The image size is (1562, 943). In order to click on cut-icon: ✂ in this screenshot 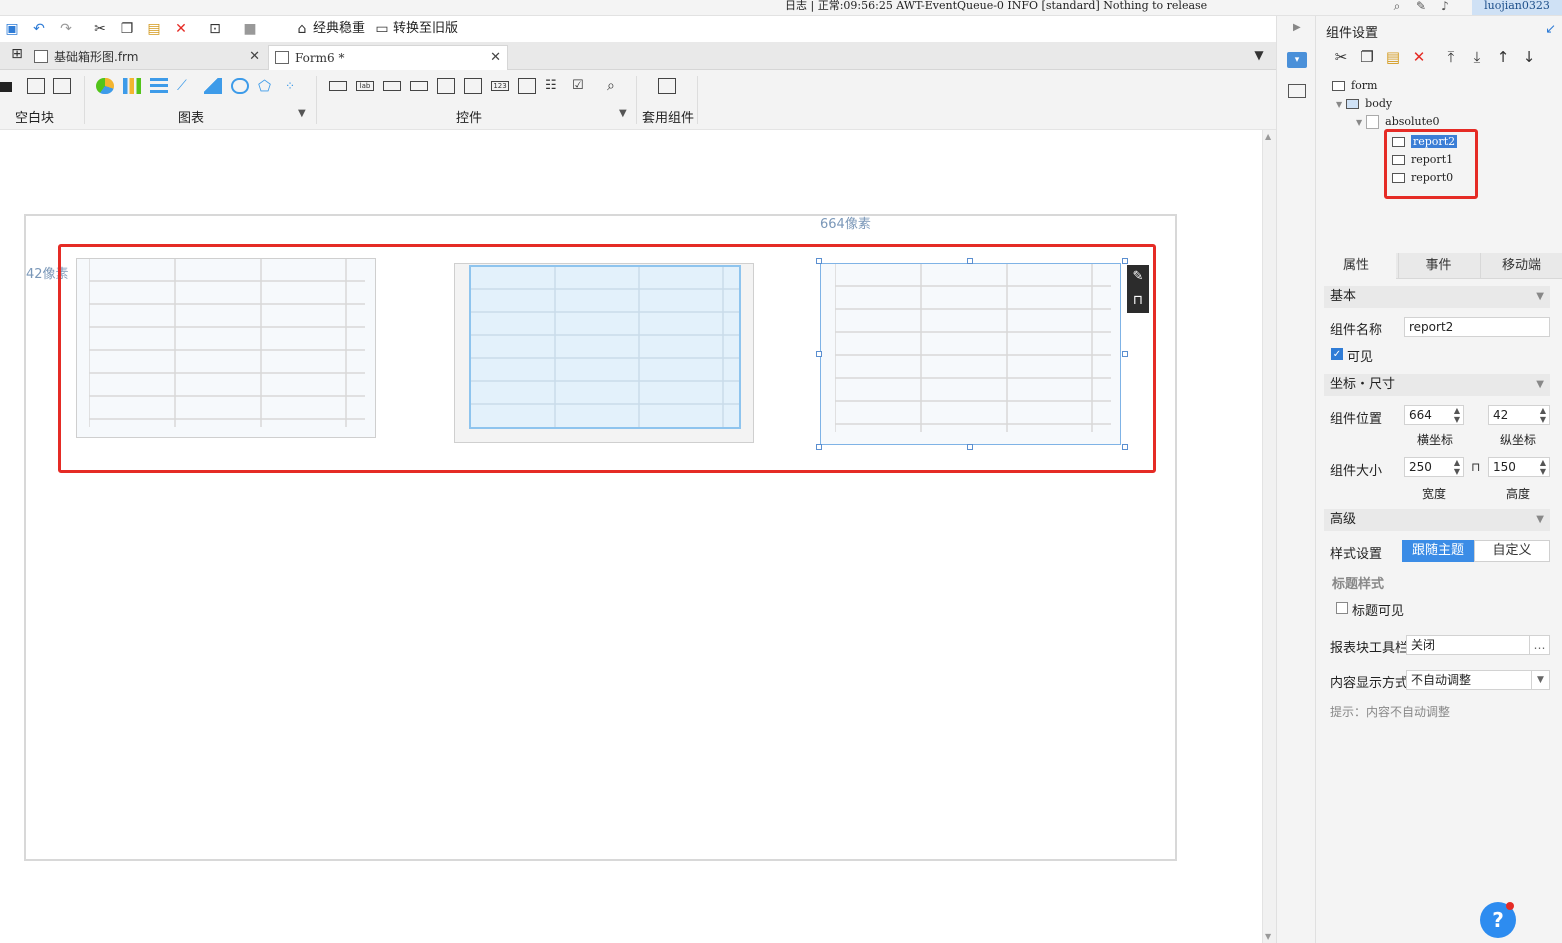, I will do `click(100, 29)`.